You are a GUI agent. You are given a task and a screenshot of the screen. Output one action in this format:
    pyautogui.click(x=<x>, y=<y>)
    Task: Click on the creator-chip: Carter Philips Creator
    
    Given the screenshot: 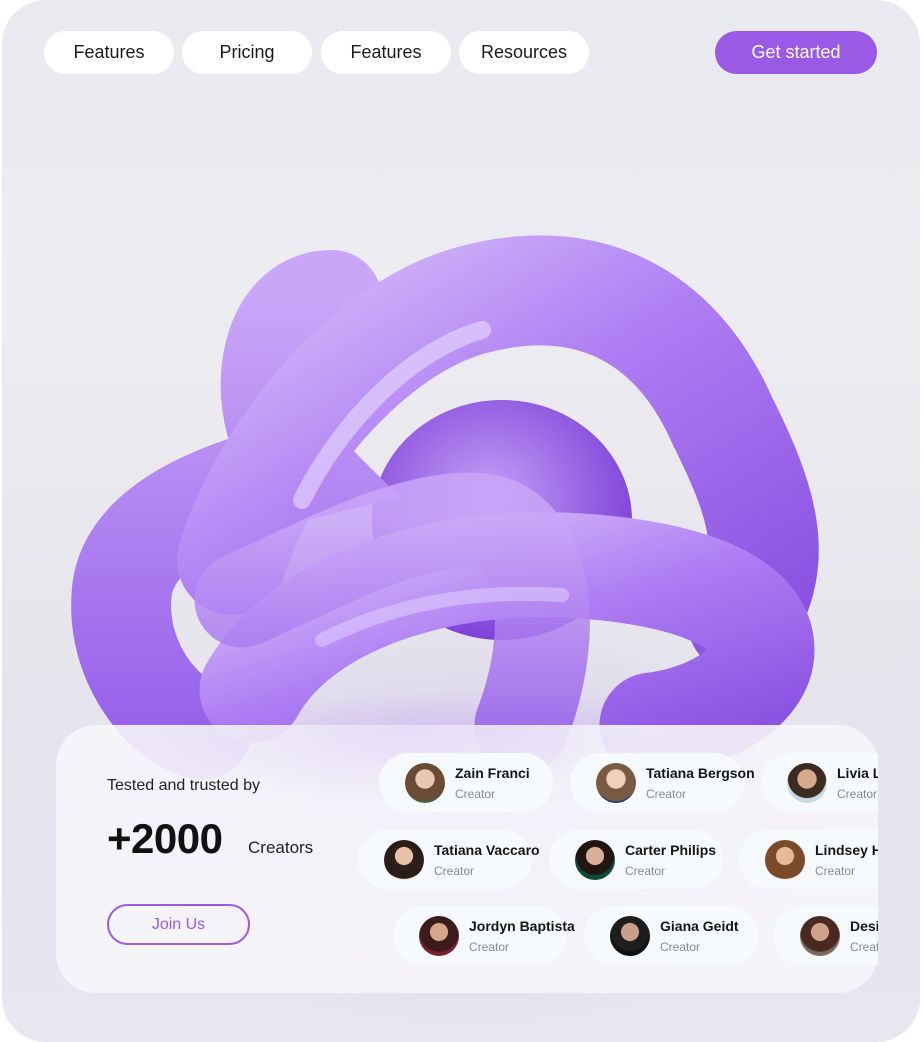 What is the action you would take?
    pyautogui.click(x=636, y=859)
    